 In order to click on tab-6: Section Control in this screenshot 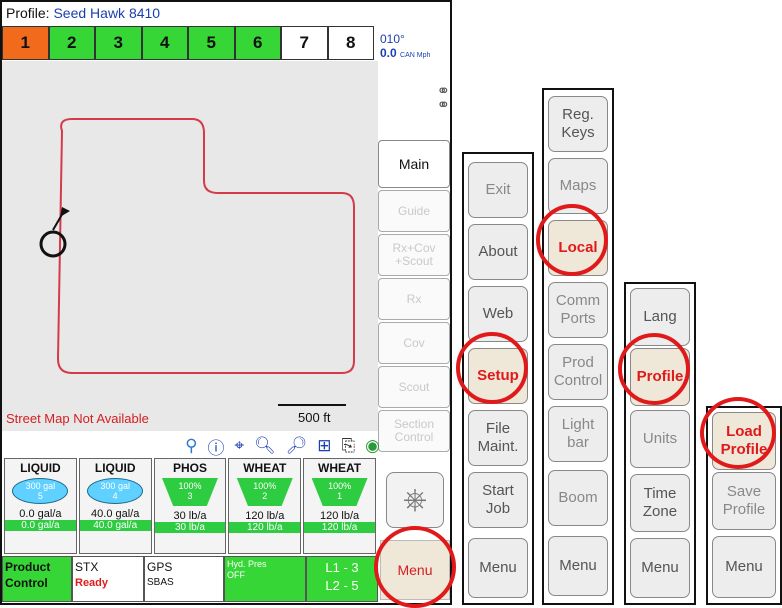, I will do `click(414, 431)`.